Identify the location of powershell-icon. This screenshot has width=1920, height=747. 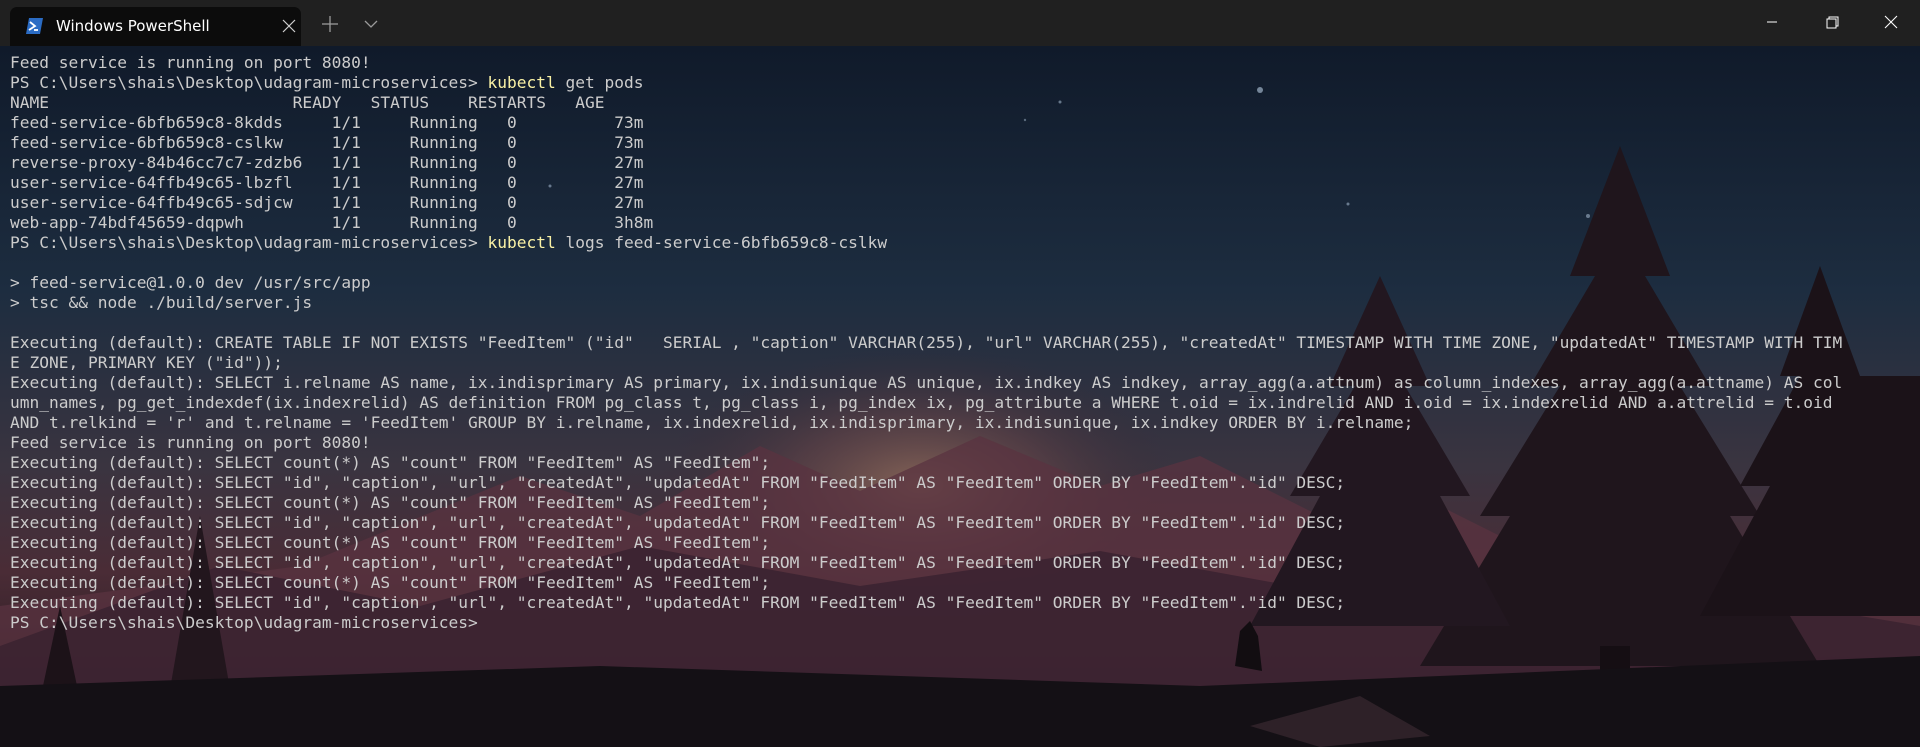
(34, 26).